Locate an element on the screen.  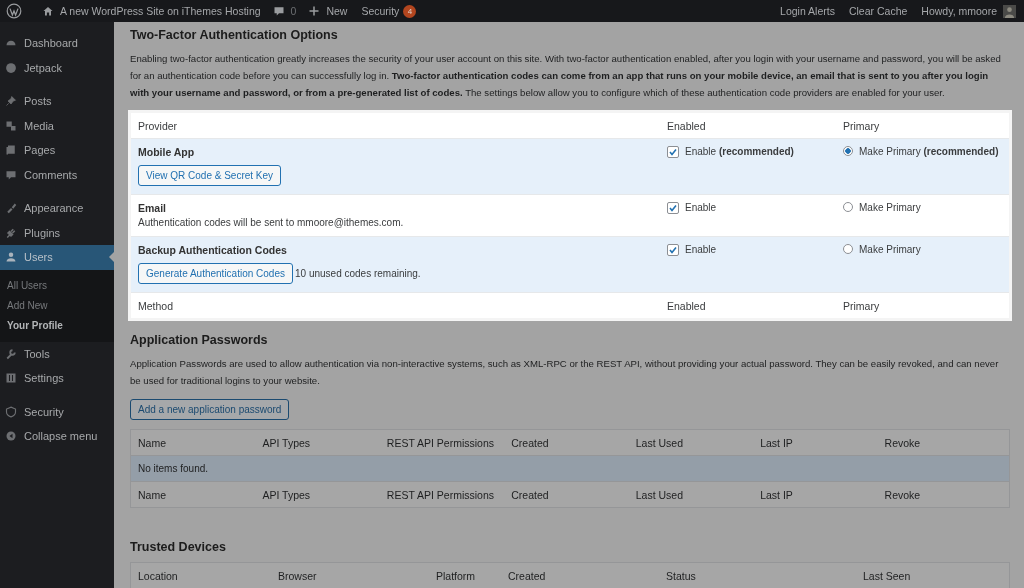
column-header: Last IP is located at coordinates (777, 442).